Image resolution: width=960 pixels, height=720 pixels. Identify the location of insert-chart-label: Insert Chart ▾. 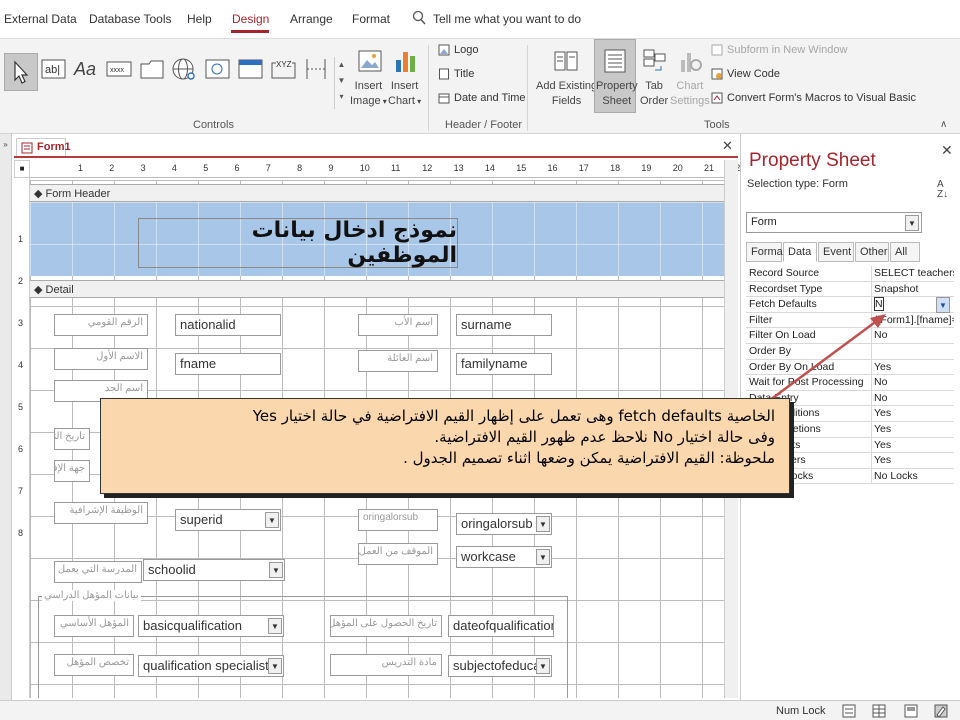
(404, 94).